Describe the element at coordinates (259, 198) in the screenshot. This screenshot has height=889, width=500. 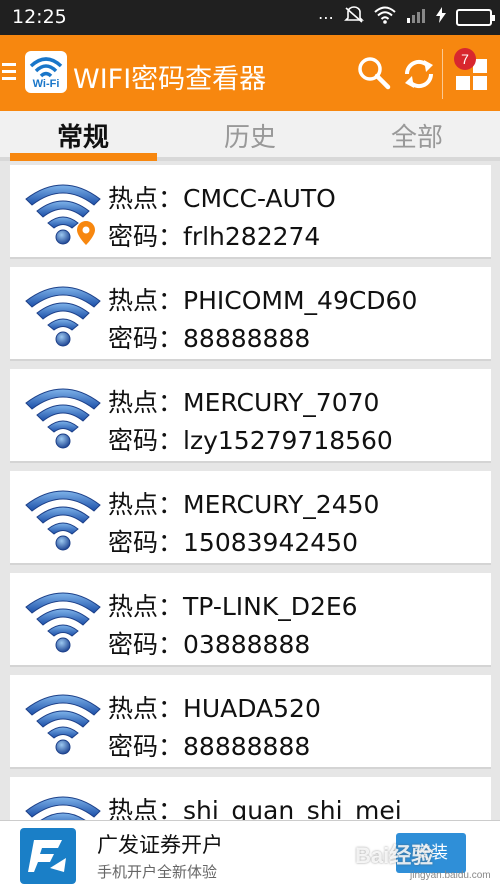
I see `hotspot-ssid: CMCC-AUTO` at that location.